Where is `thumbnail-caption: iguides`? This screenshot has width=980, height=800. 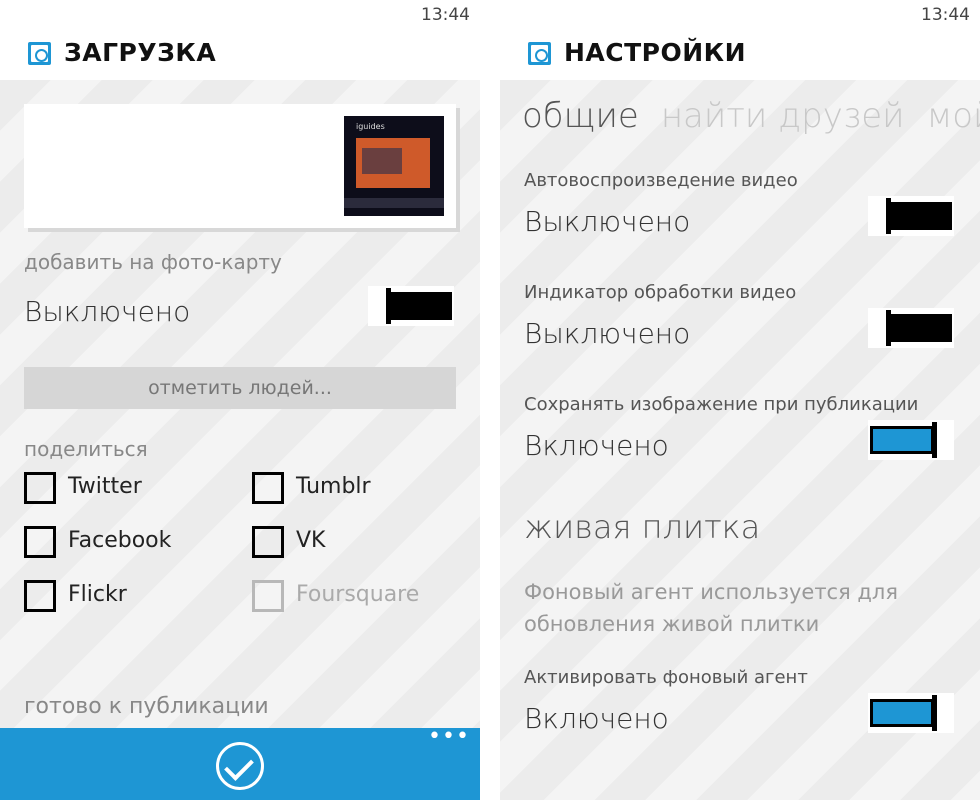
thumbnail-caption: iguides is located at coordinates (370, 126).